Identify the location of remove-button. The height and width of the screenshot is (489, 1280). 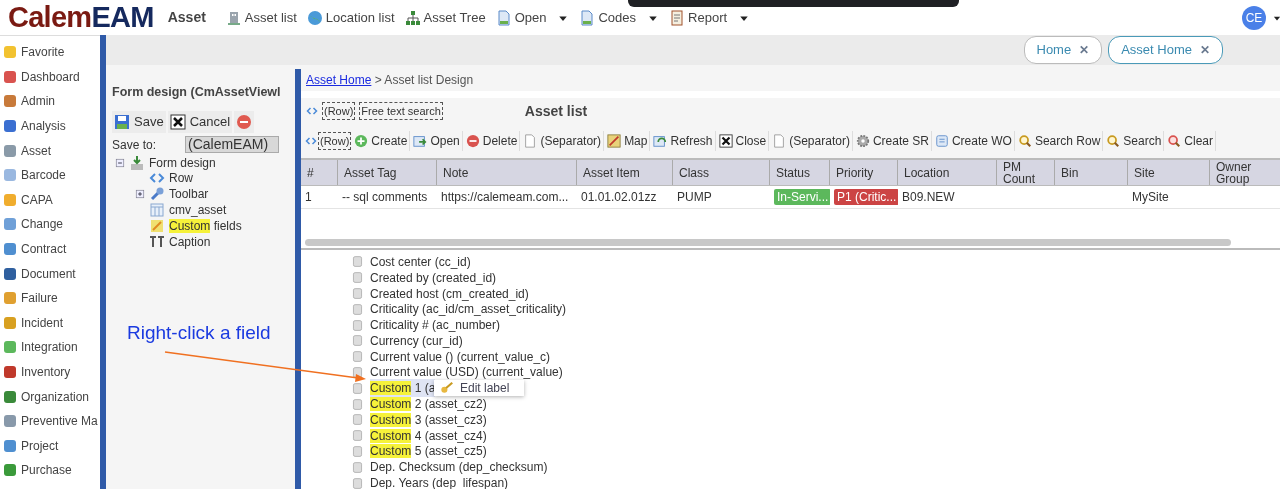
(244, 121).